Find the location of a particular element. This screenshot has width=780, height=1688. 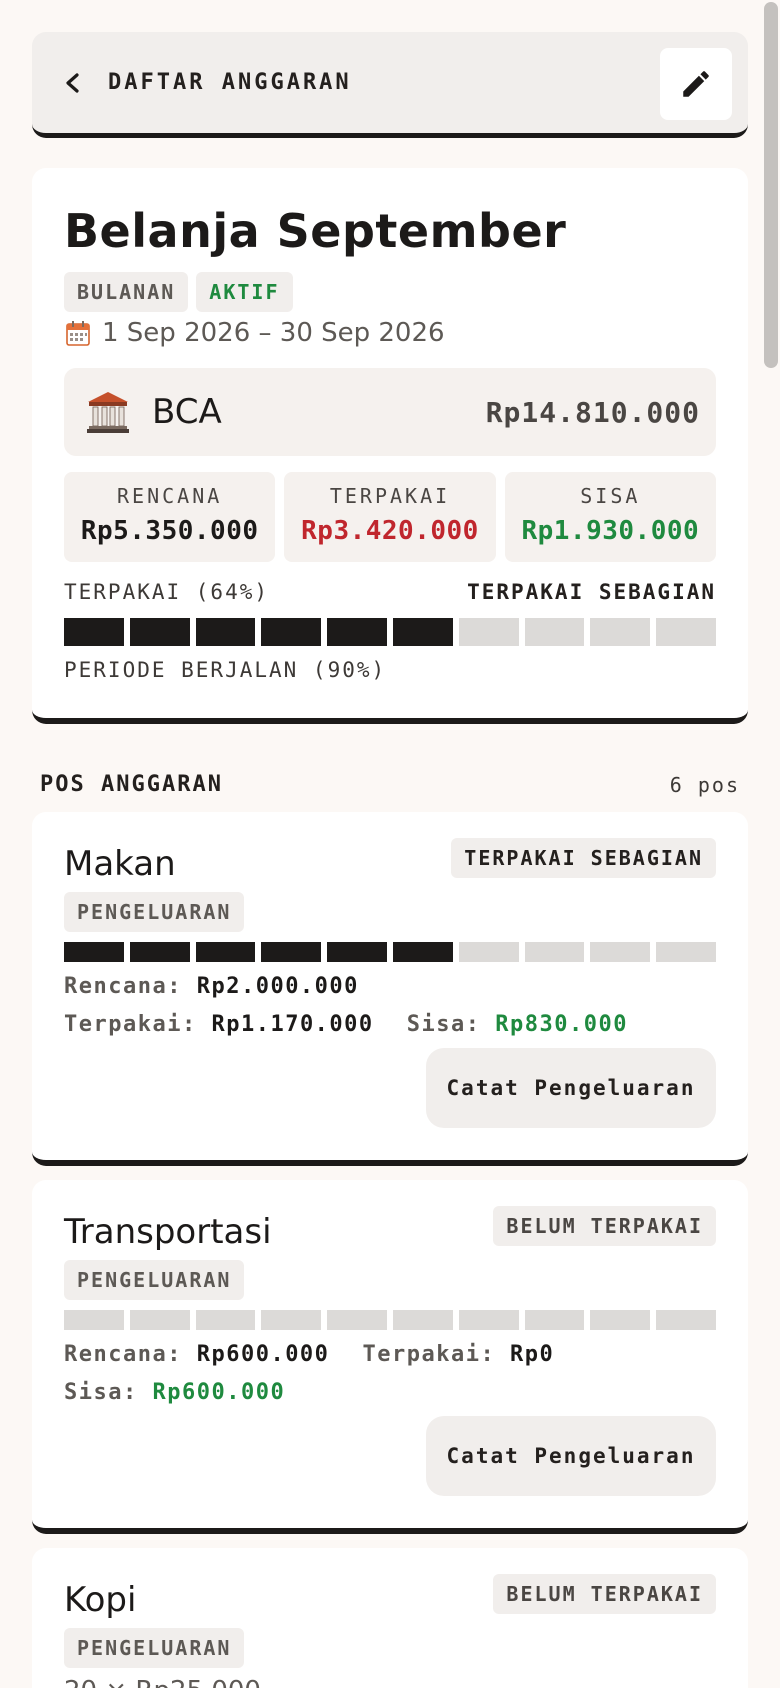

chevron-left-icon is located at coordinates (72, 82).